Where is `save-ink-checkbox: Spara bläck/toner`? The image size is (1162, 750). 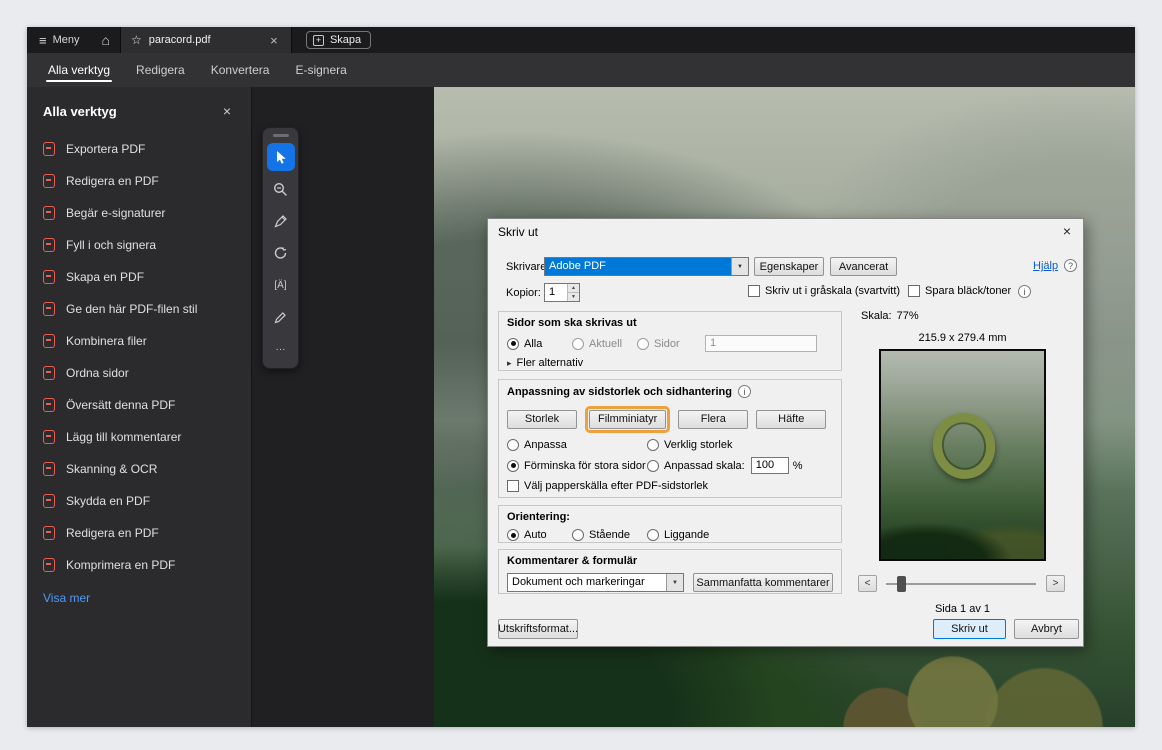 save-ink-checkbox: Spara bläck/toner is located at coordinates (959, 291).